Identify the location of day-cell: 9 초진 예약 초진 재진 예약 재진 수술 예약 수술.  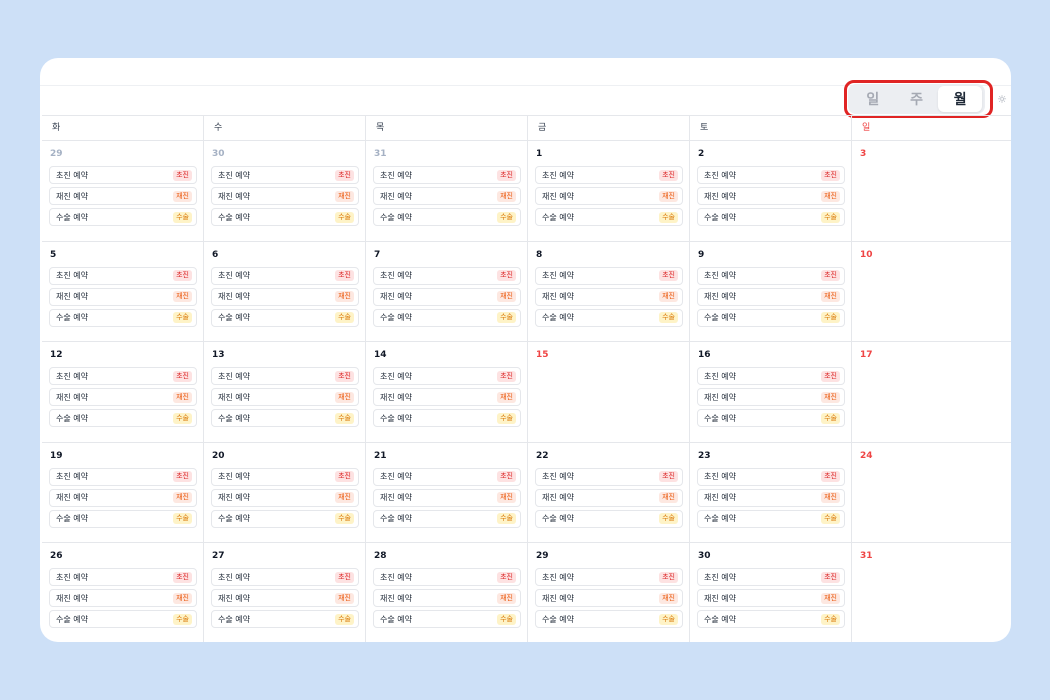
(771, 291).